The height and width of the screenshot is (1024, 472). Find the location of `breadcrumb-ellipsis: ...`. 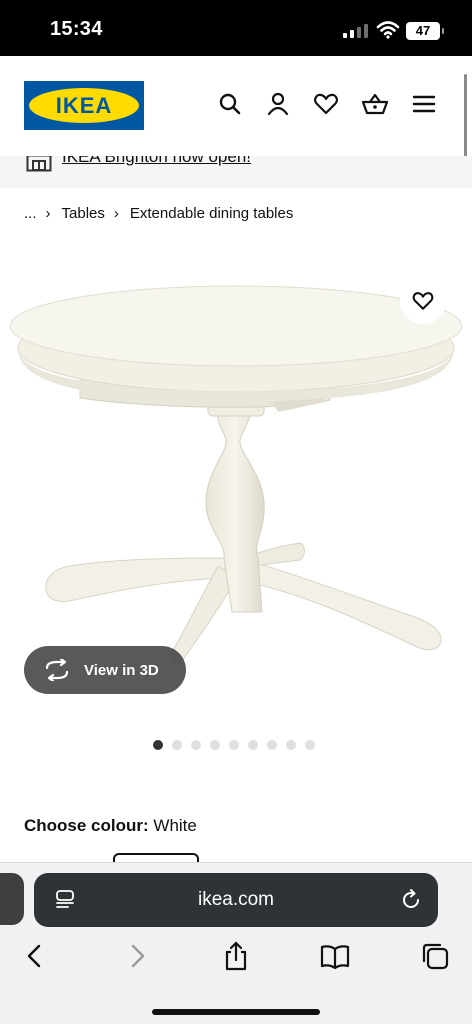

breadcrumb-ellipsis: ... is located at coordinates (30, 213).